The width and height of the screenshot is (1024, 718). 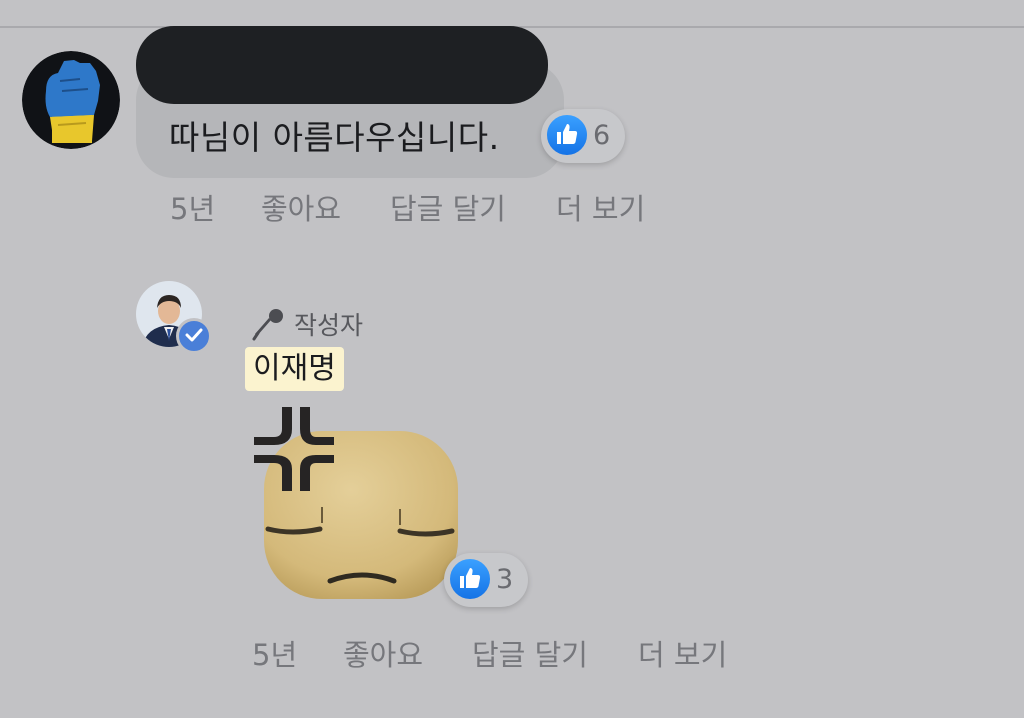 What do you see at coordinates (294, 369) in the screenshot?
I see `author-name: 이재명` at bounding box center [294, 369].